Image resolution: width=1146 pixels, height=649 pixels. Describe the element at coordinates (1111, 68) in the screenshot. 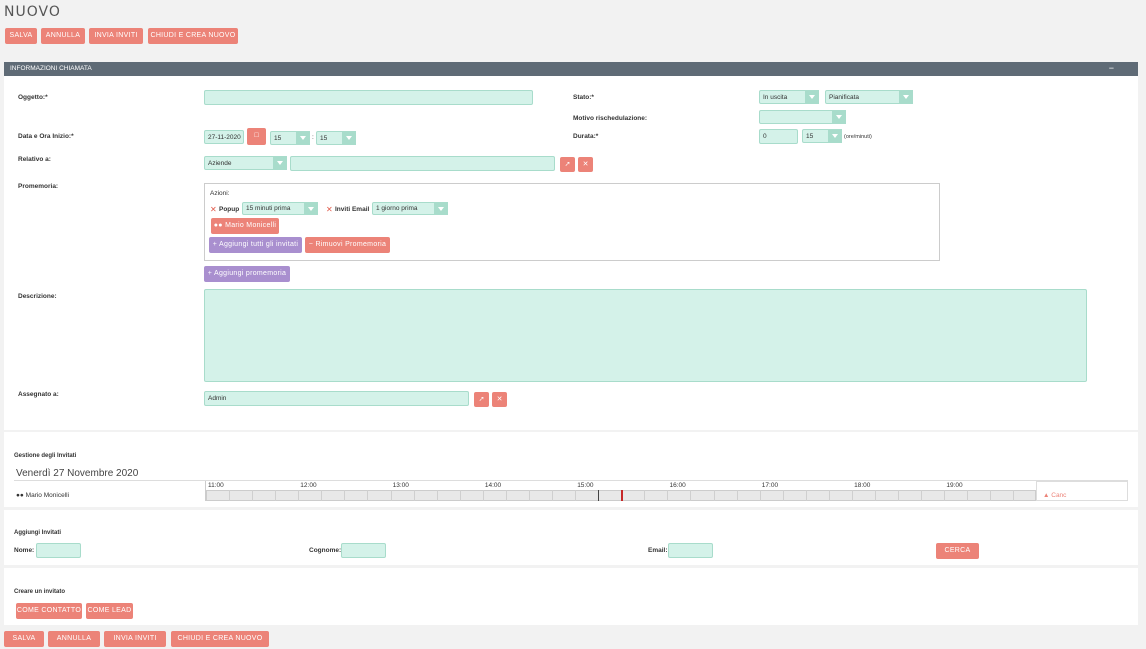

I see `collapse-icon: −` at that location.